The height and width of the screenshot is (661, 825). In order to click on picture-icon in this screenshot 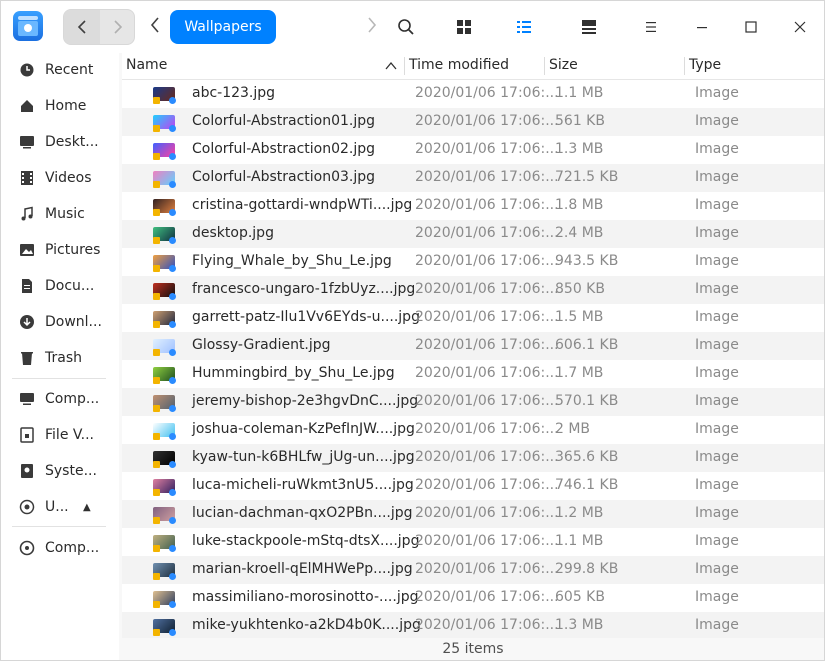, I will do `click(27, 250)`.